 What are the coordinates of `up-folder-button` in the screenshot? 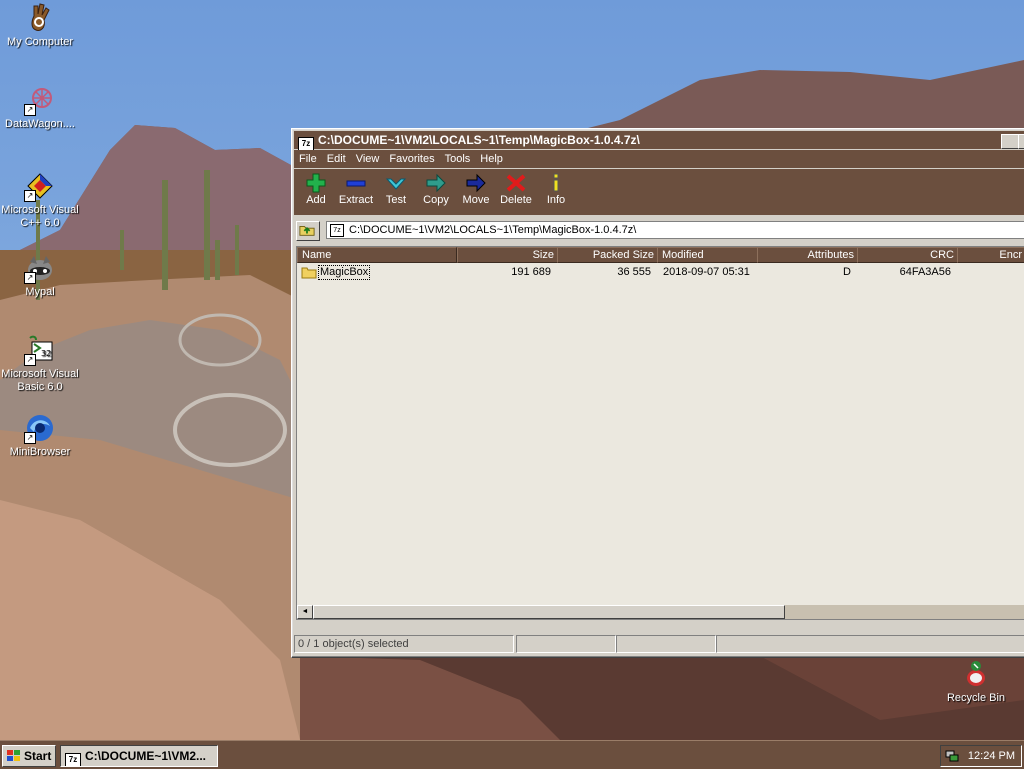 It's located at (308, 231).